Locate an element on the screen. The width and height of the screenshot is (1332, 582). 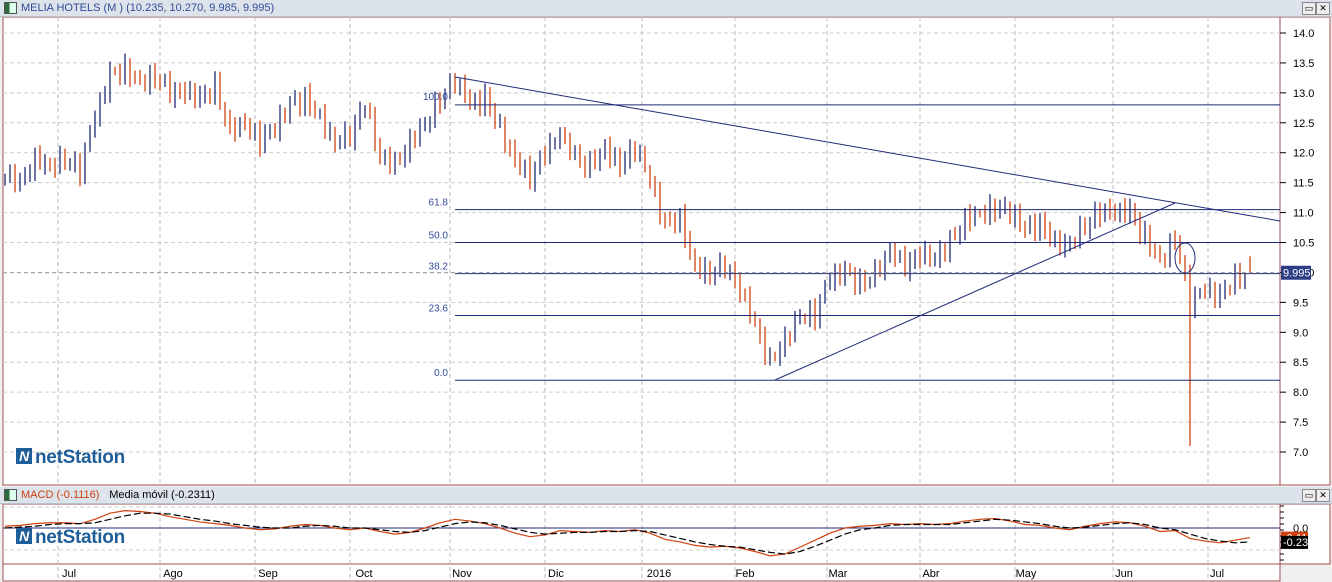
time-axis-area is located at coordinates (641, 572).